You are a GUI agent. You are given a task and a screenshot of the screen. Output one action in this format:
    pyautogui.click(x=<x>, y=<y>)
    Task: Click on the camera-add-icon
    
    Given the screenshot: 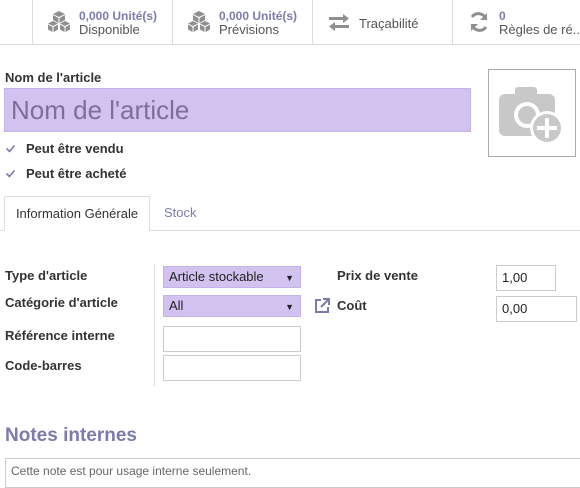 What is the action you would take?
    pyautogui.click(x=531, y=116)
    